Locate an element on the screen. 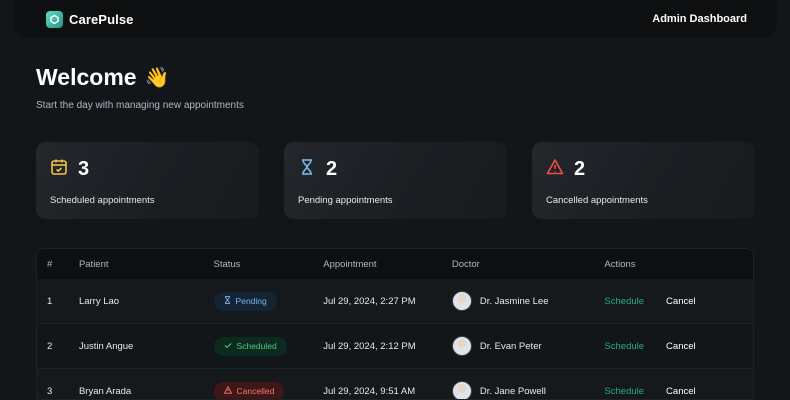  pending-label: Pending appointments is located at coordinates (345, 200).